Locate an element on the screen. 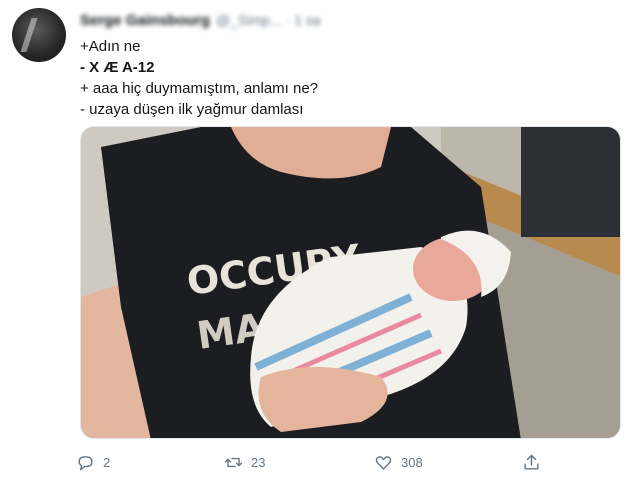 This screenshot has width=640, height=480. tweet-line: +Adın ne is located at coordinates (110, 46).